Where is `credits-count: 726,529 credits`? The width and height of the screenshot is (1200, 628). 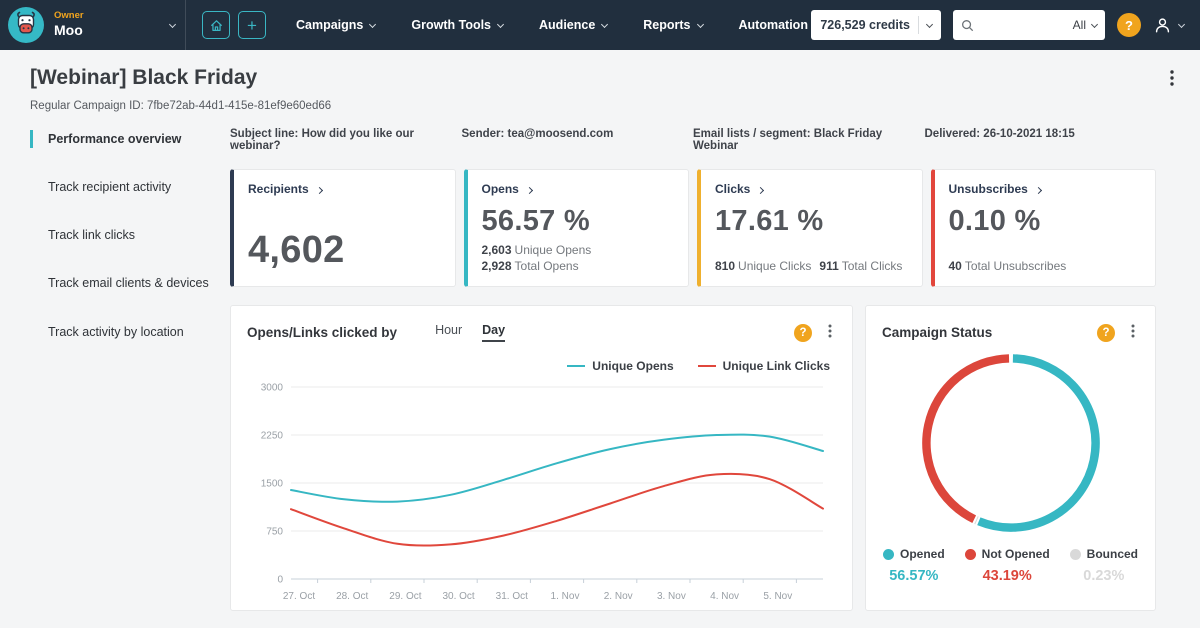
credits-count: 726,529 credits is located at coordinates (865, 25).